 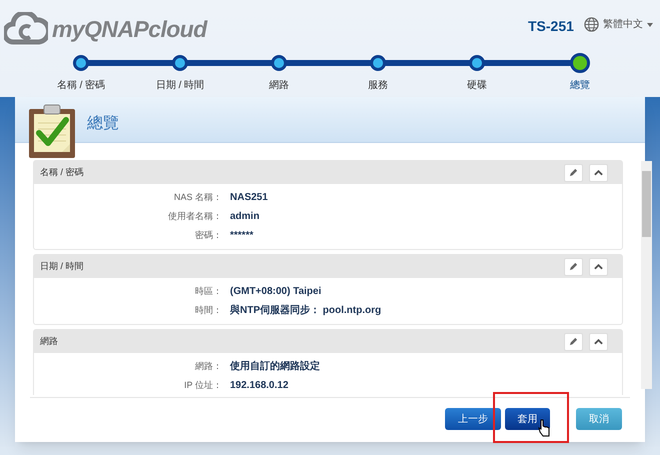 What do you see at coordinates (544, 428) in the screenshot?
I see `pointer-cursor-icon` at bounding box center [544, 428].